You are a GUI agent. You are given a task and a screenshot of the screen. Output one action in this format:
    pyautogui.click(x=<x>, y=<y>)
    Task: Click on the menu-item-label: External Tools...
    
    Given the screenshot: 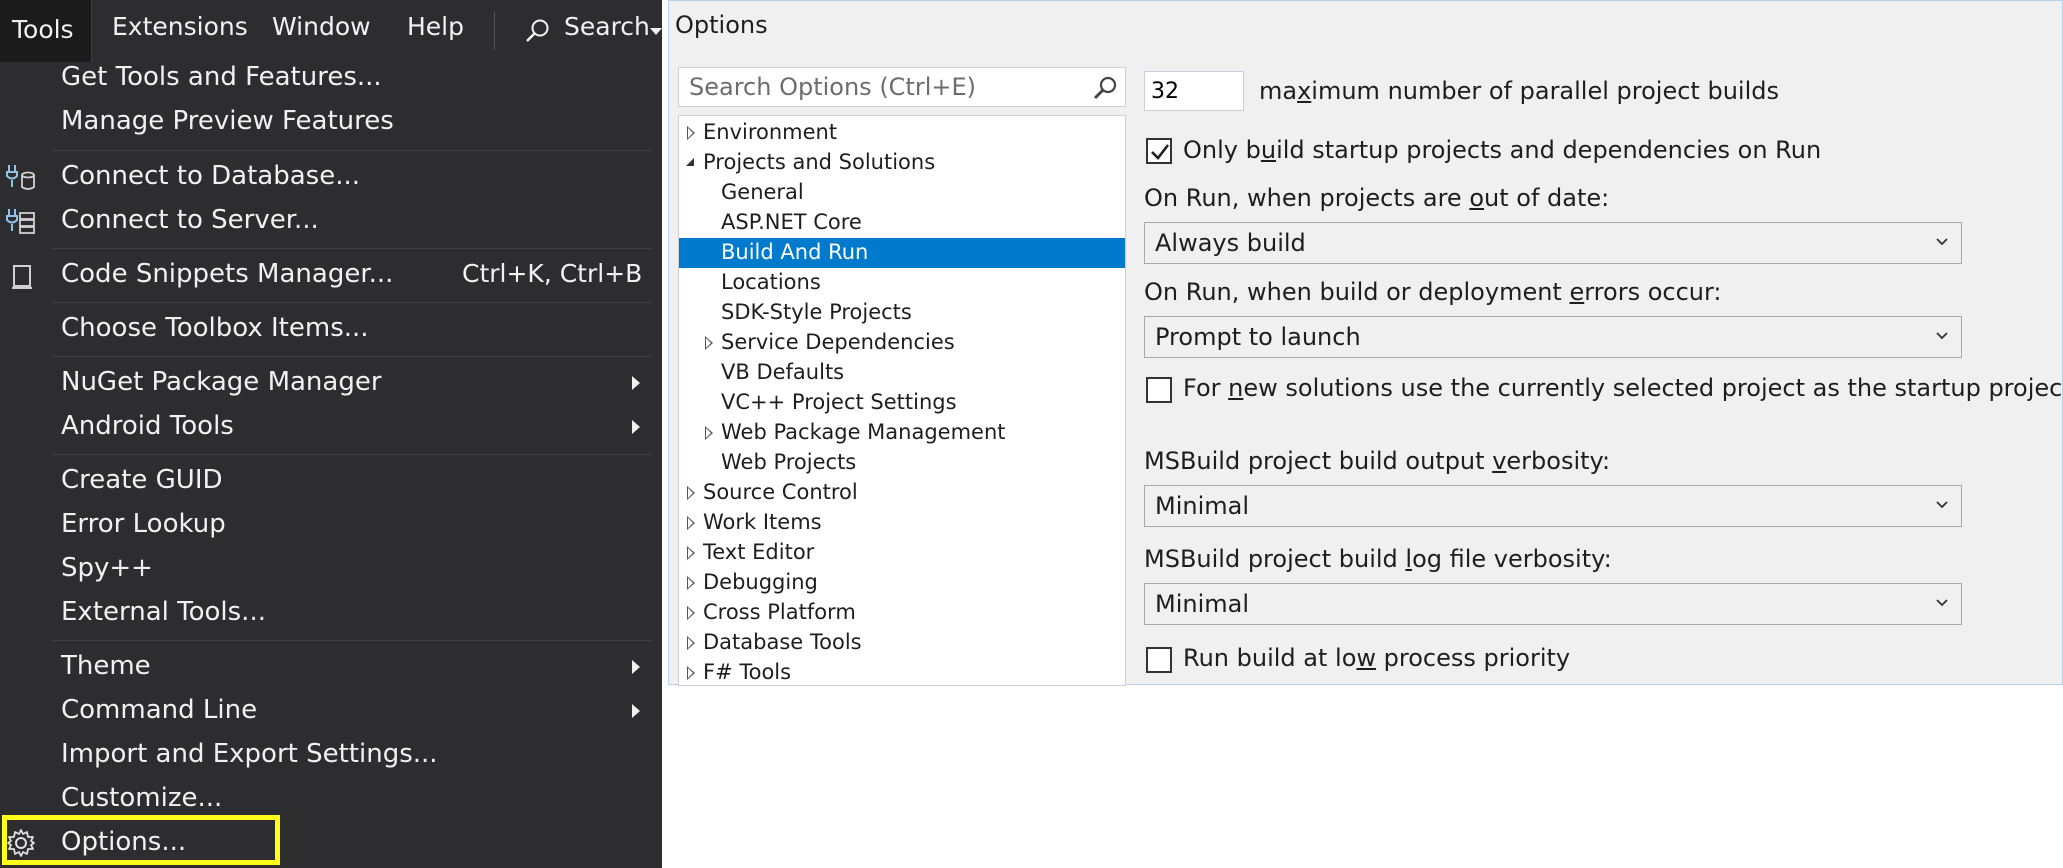 What is the action you would take?
    pyautogui.click(x=163, y=612)
    